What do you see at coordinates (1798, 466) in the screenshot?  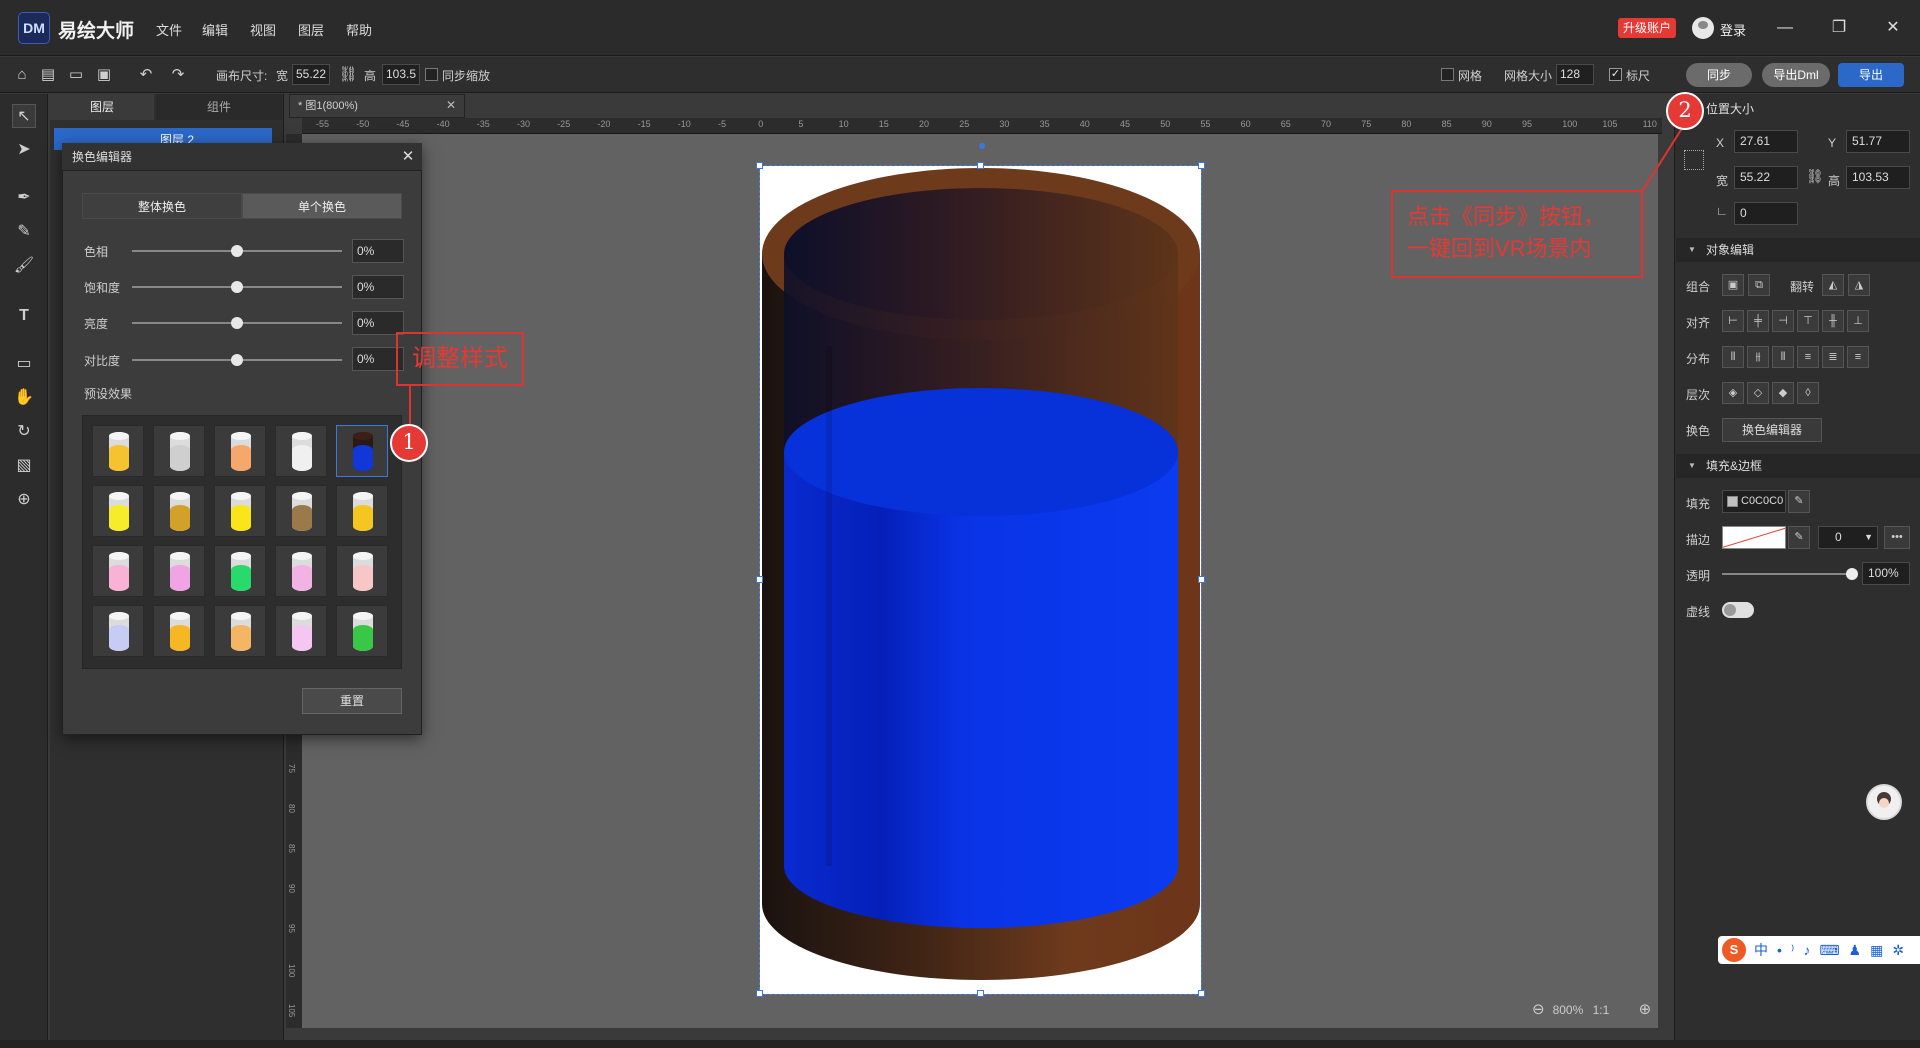 I see `fill-stroke-section: 填充&边框` at bounding box center [1798, 466].